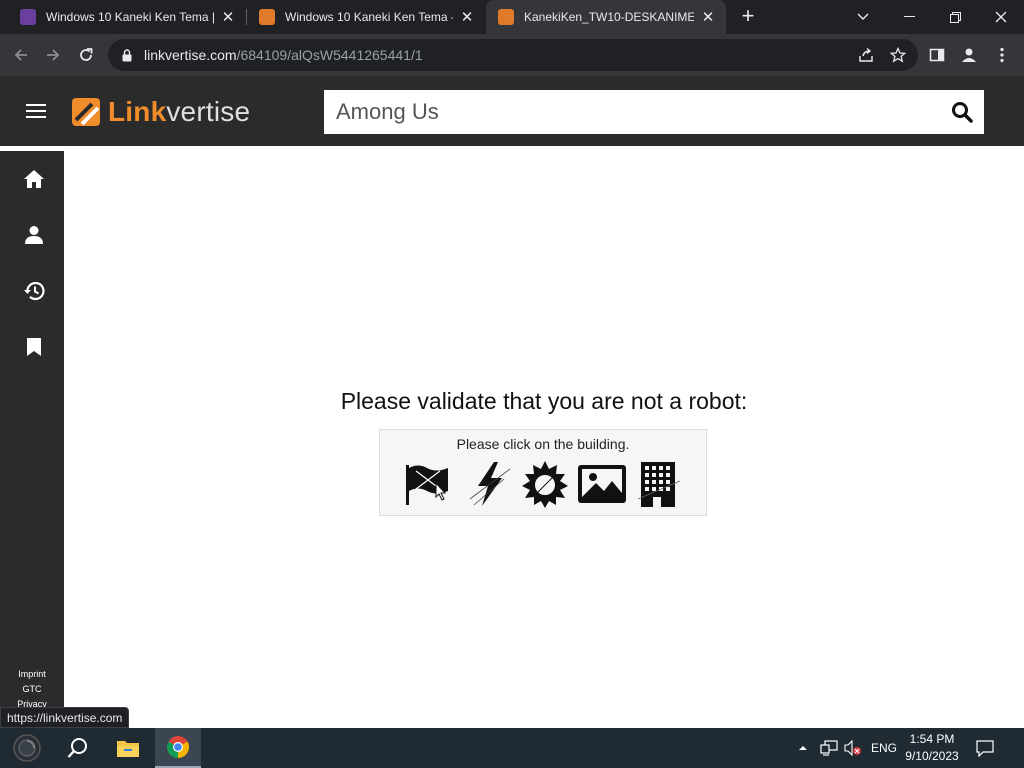 The height and width of the screenshot is (768, 1024). What do you see at coordinates (128, 55) in the screenshot?
I see `lock-icon` at bounding box center [128, 55].